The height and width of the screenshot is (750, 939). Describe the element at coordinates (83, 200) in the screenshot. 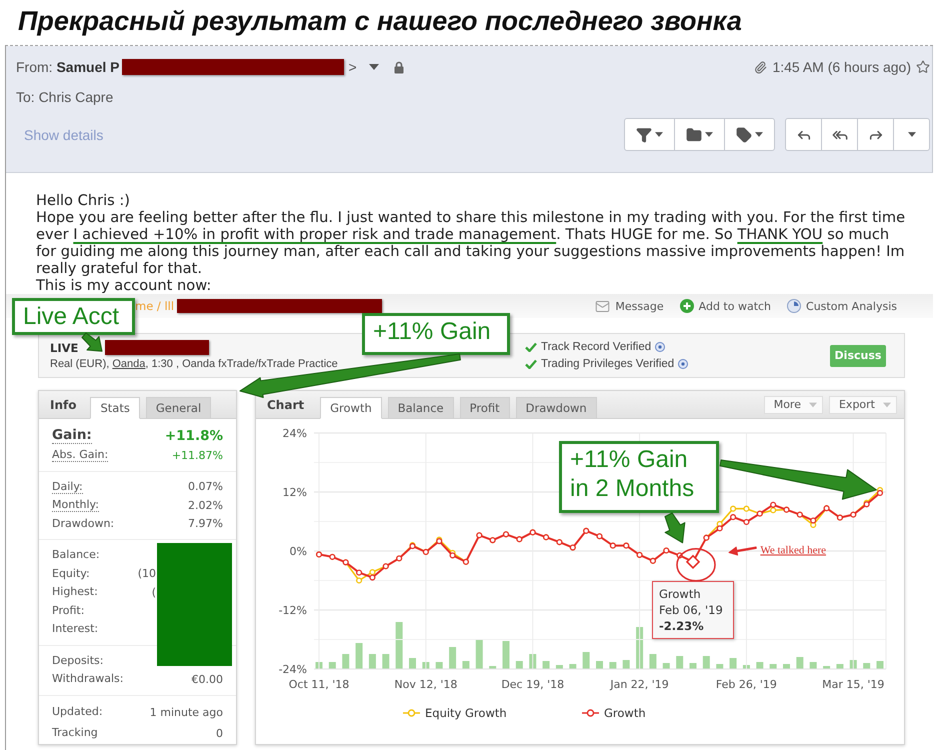

I see `greeting-text: Hello Chris :)` at that location.